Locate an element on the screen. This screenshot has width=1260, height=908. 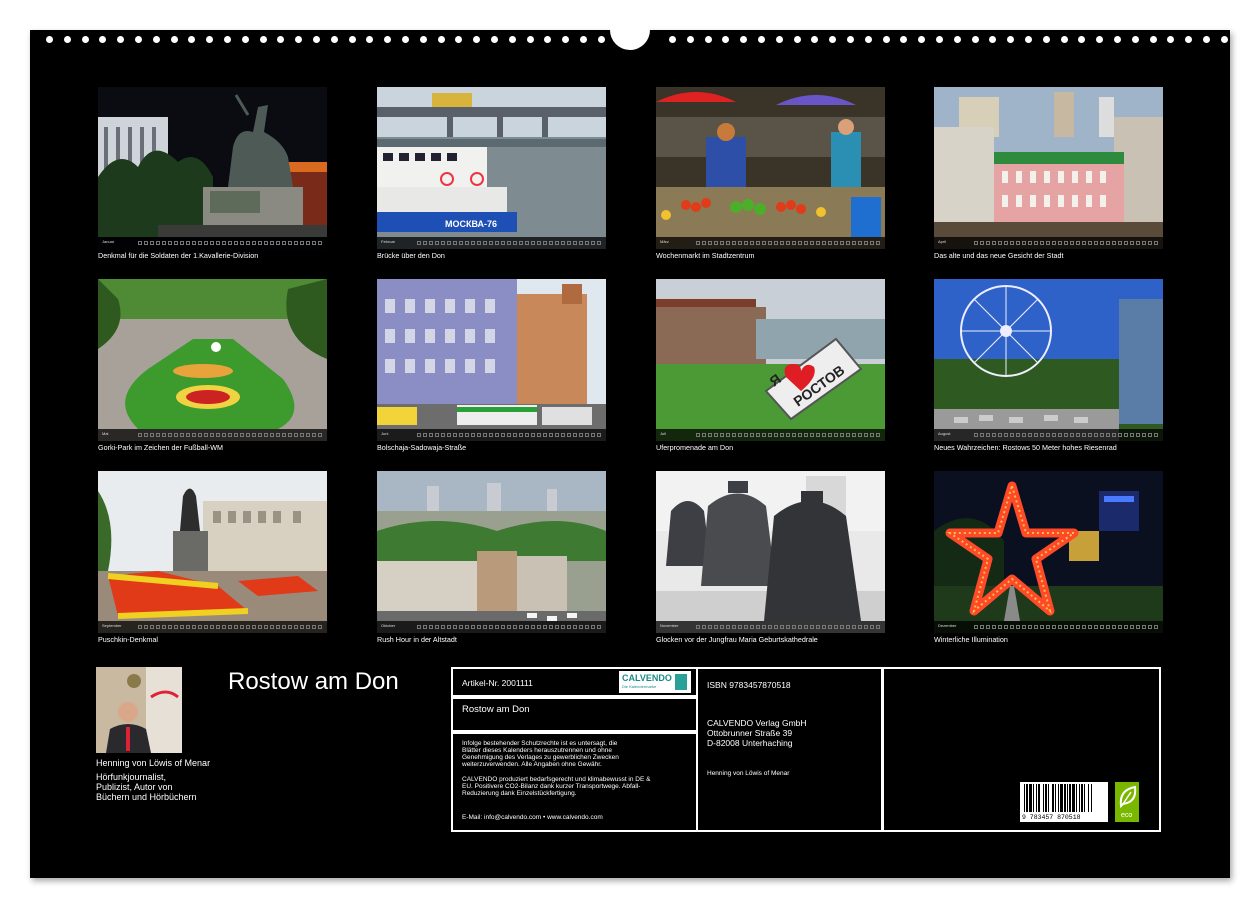
barcode-bars-icon is located at coordinates (1064, 798).